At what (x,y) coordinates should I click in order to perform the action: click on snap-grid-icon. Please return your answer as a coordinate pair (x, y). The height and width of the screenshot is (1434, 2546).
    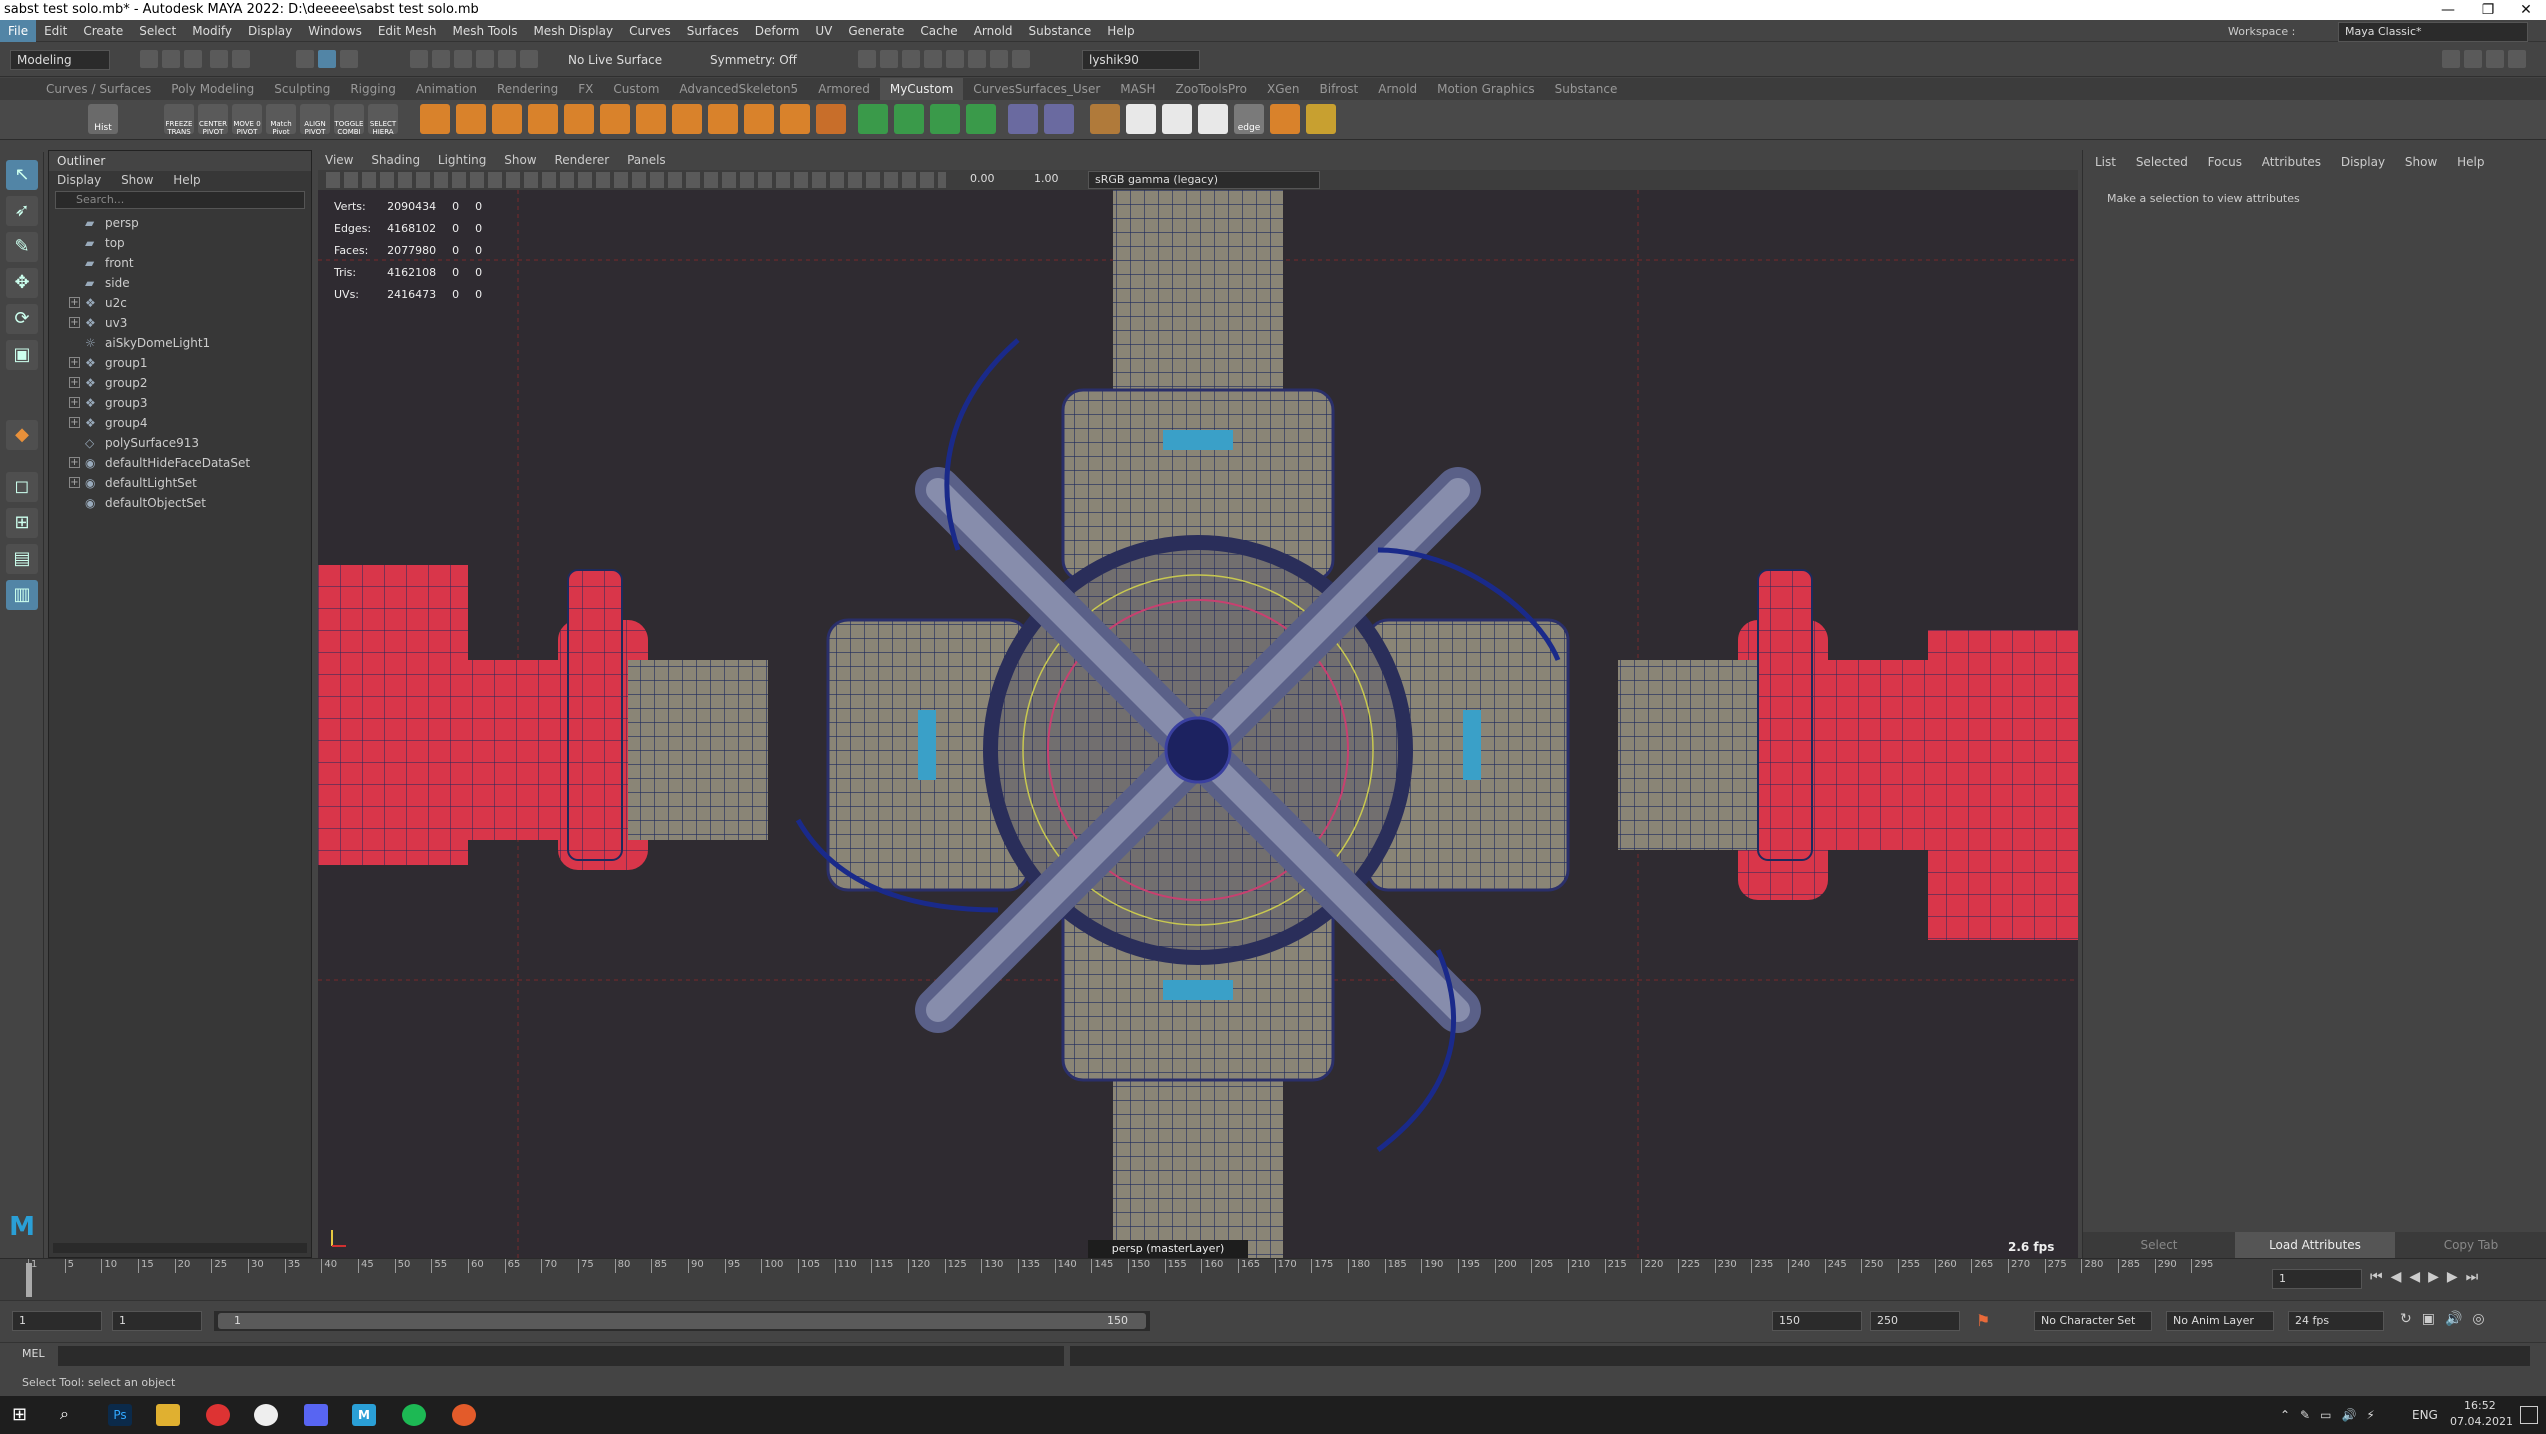
    Looking at the image, I should click on (419, 59).